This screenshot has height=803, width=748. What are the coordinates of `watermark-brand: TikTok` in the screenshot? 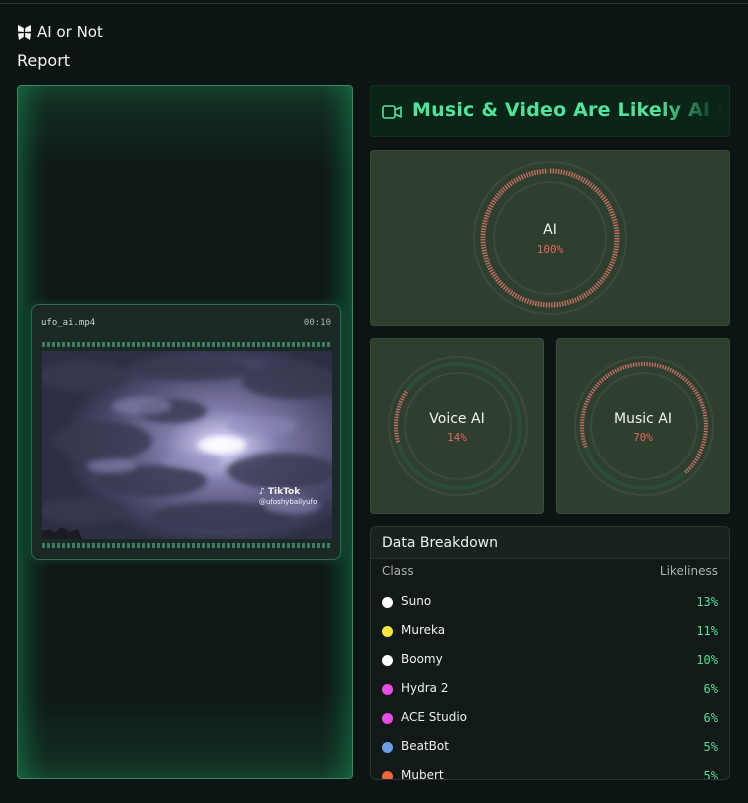 It's located at (284, 492).